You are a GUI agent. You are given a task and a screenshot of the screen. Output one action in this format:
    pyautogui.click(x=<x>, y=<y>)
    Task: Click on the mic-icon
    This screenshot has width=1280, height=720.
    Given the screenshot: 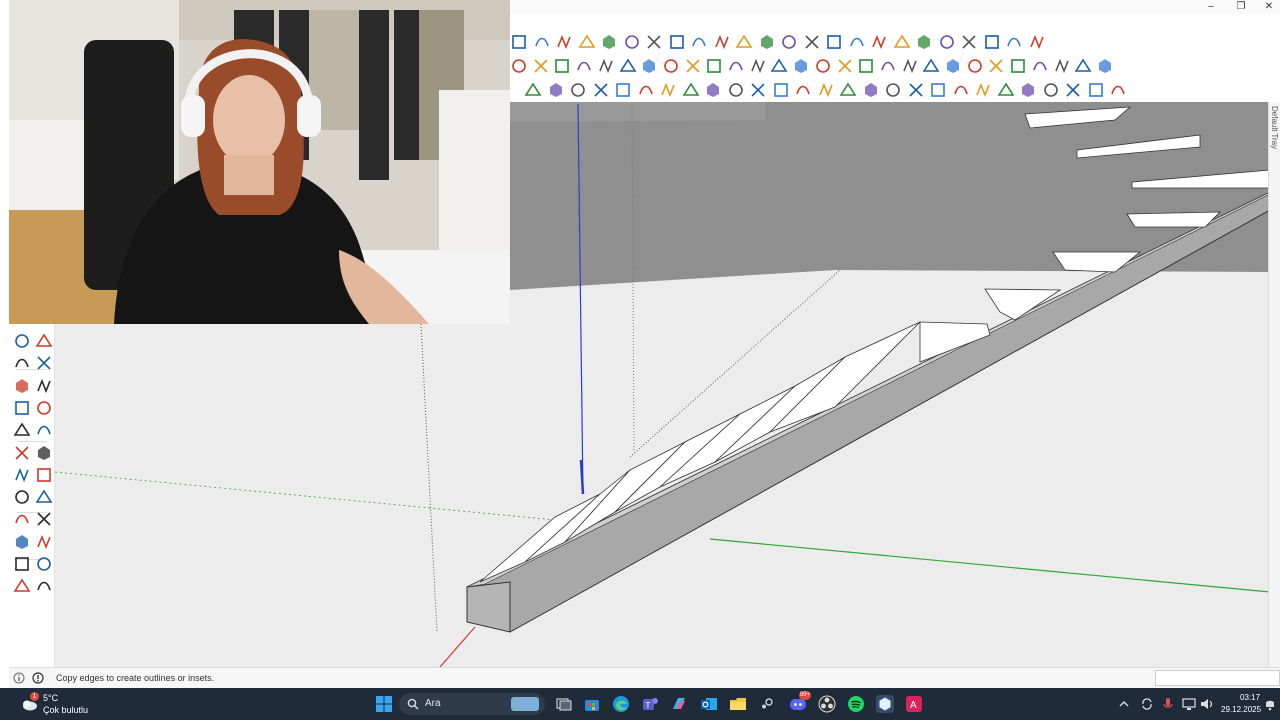 What is the action you would take?
    pyautogui.click(x=1168, y=704)
    